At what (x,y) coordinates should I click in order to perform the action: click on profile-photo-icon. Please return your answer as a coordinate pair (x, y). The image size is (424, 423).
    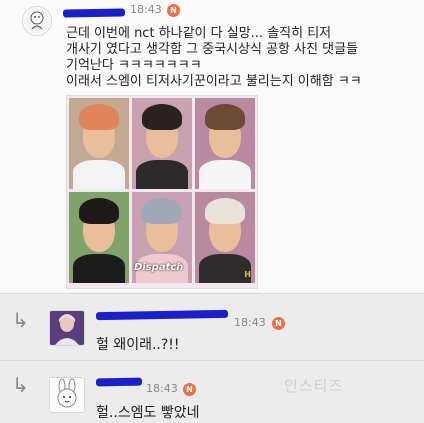
    Looking at the image, I should click on (67, 328).